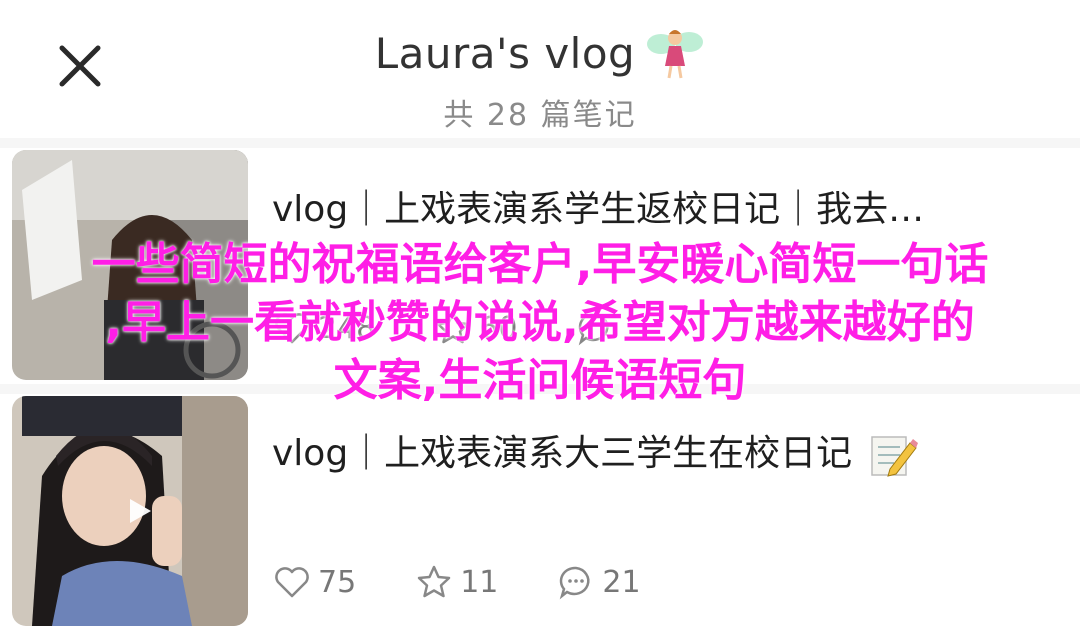  I want to click on like-count: 75, so click(337, 582).